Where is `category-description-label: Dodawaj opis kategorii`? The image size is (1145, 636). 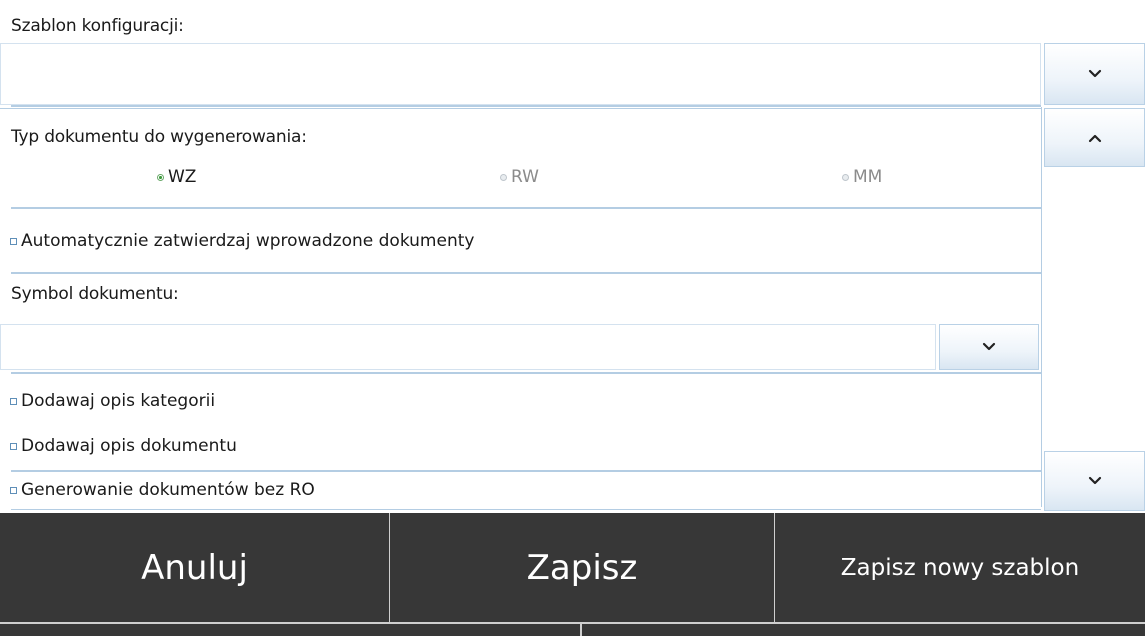 category-description-label: Dodawaj opis kategorii is located at coordinates (118, 401).